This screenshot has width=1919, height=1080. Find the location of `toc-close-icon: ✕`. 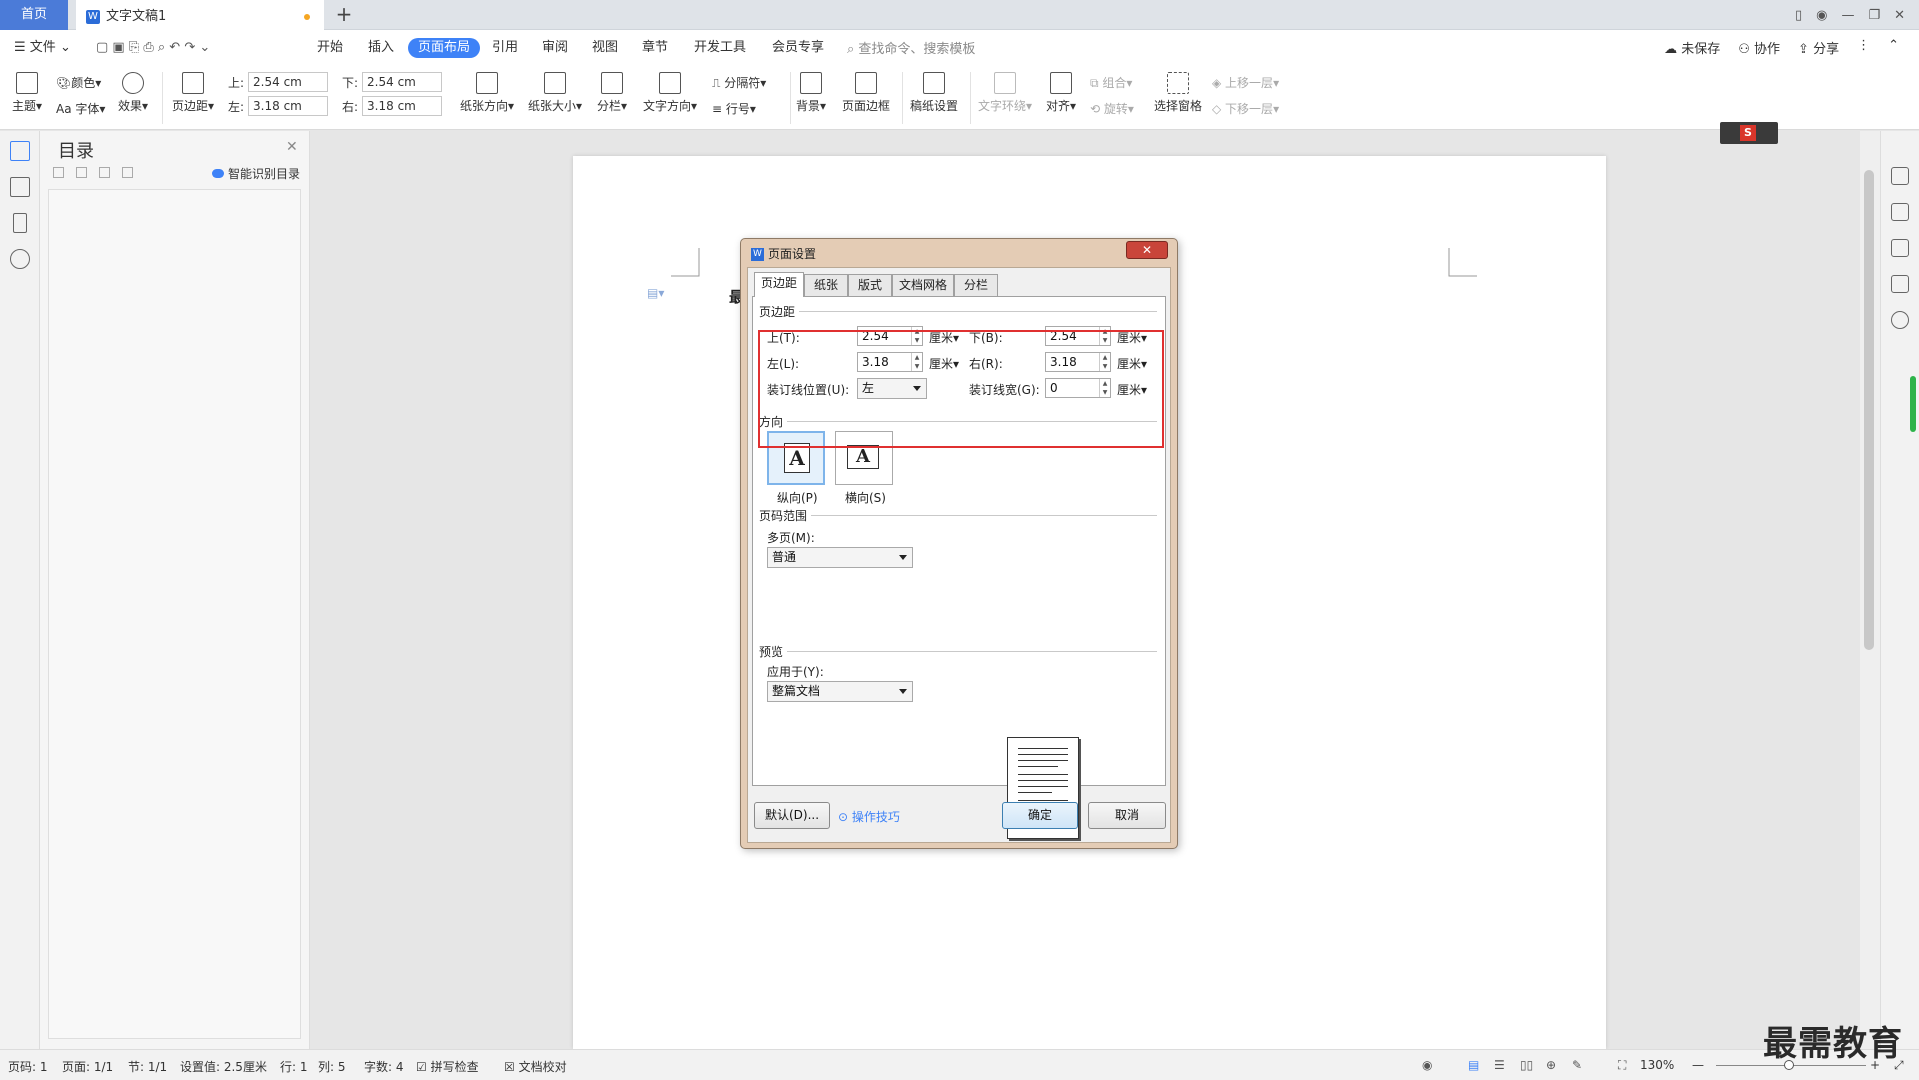

toc-close-icon: ✕ is located at coordinates (292, 147).